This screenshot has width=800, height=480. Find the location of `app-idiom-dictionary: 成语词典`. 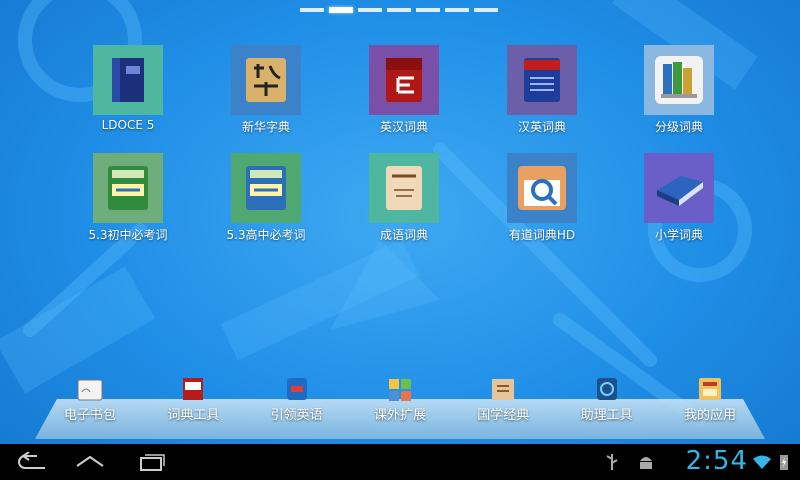

app-idiom-dictionary: 成语词典 is located at coordinates (404, 198).